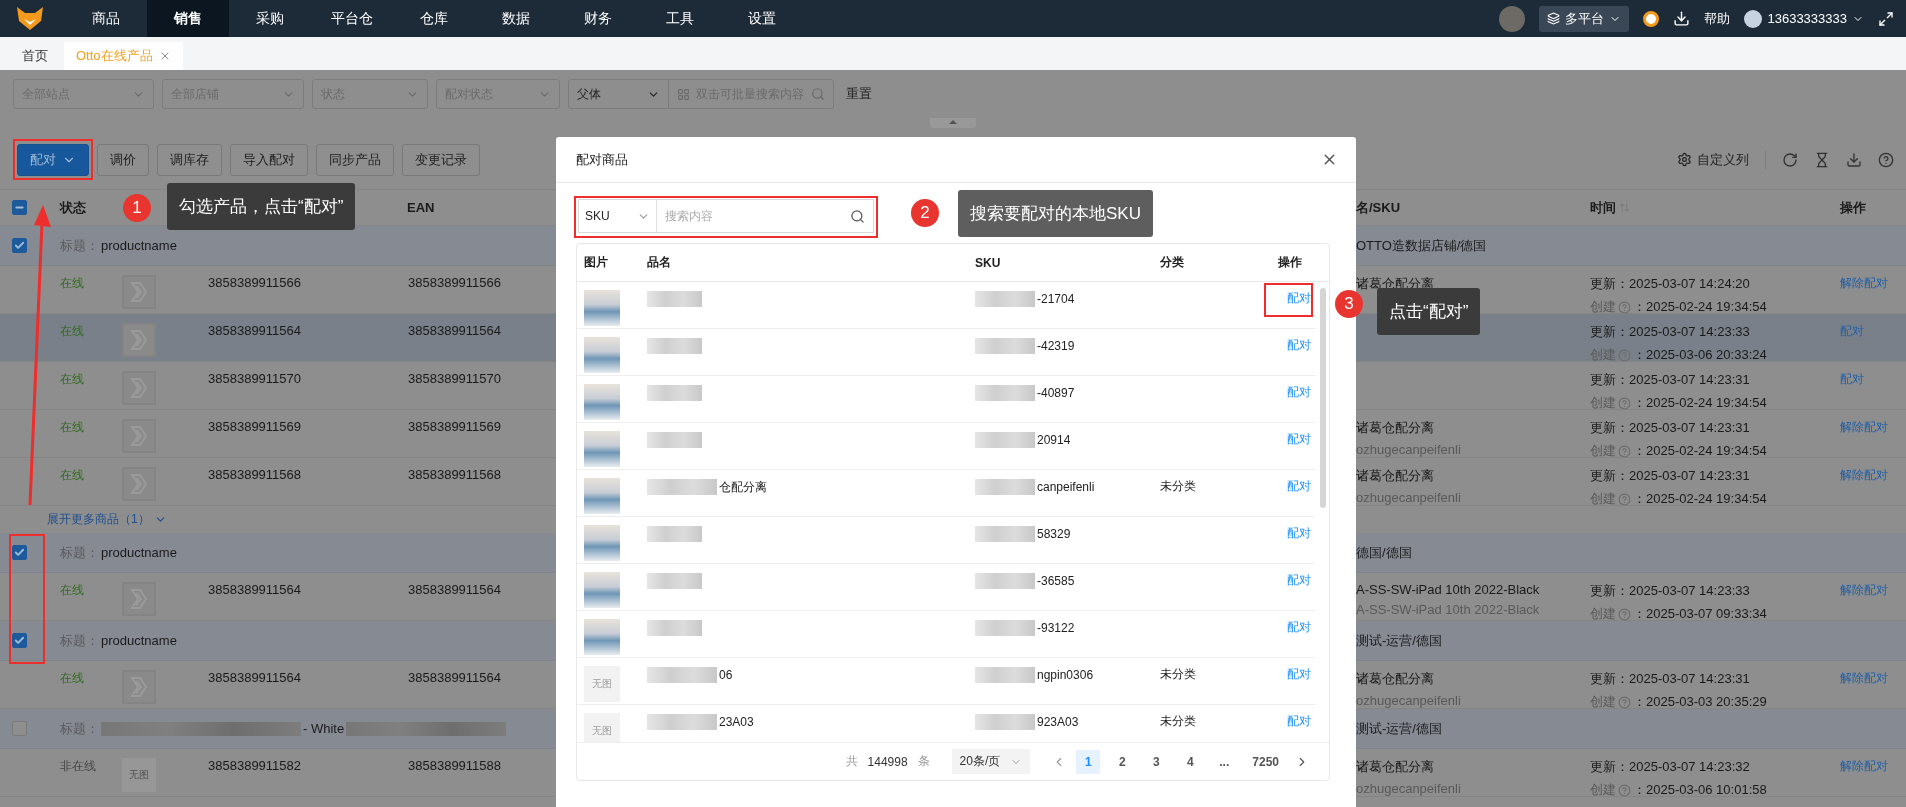  What do you see at coordinates (1670, 284) in the screenshot?
I see `updated-time: 更新：2025-03-07 14:24:20` at bounding box center [1670, 284].